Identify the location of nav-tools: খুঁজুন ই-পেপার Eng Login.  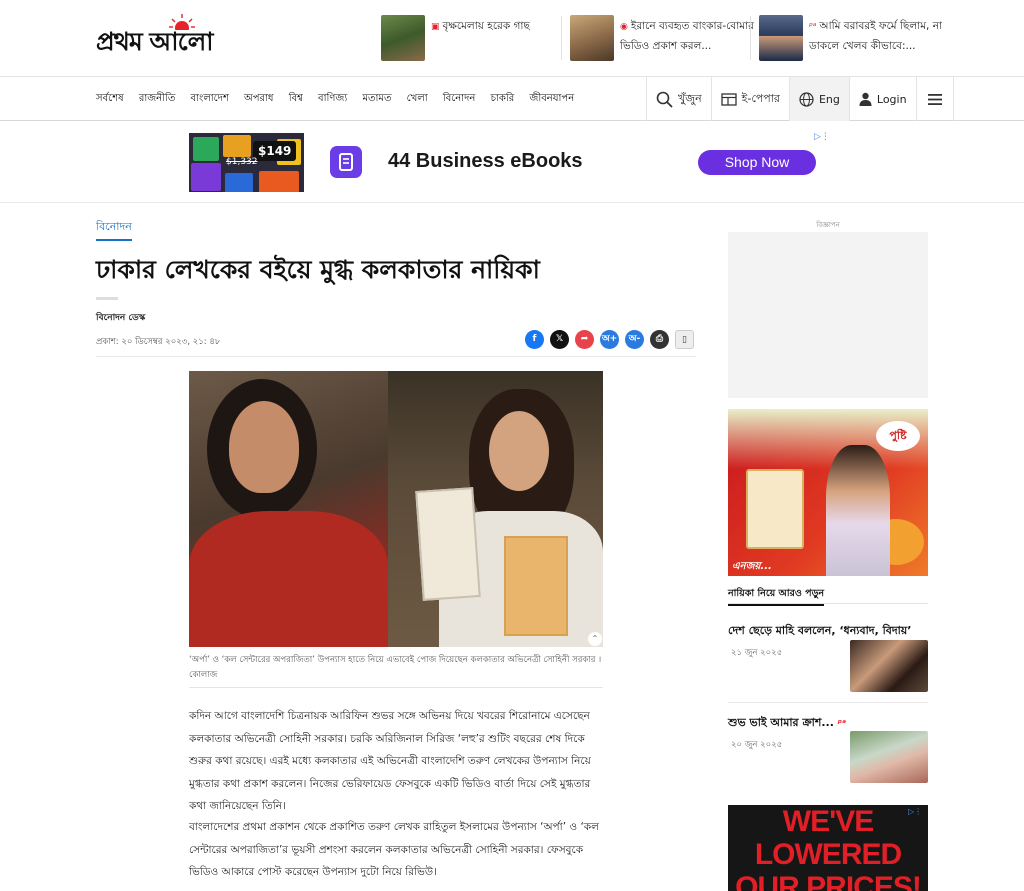
(800, 99).